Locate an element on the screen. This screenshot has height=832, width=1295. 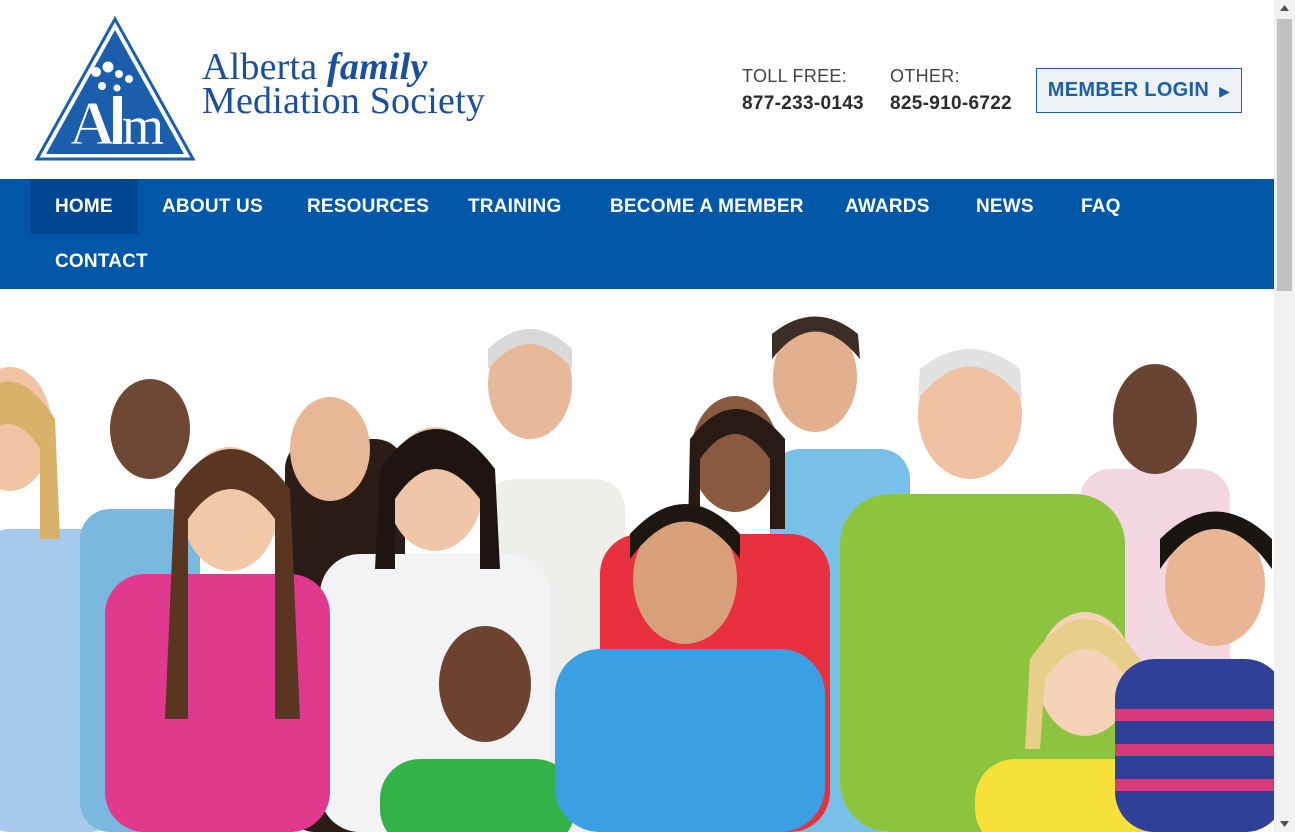
nav-item-contact: CONTACT is located at coordinates (101, 261).